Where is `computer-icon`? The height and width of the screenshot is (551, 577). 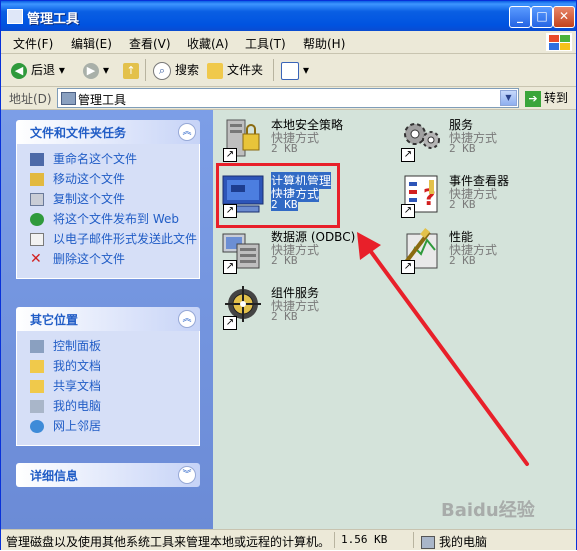 computer-icon is located at coordinates (428, 542).